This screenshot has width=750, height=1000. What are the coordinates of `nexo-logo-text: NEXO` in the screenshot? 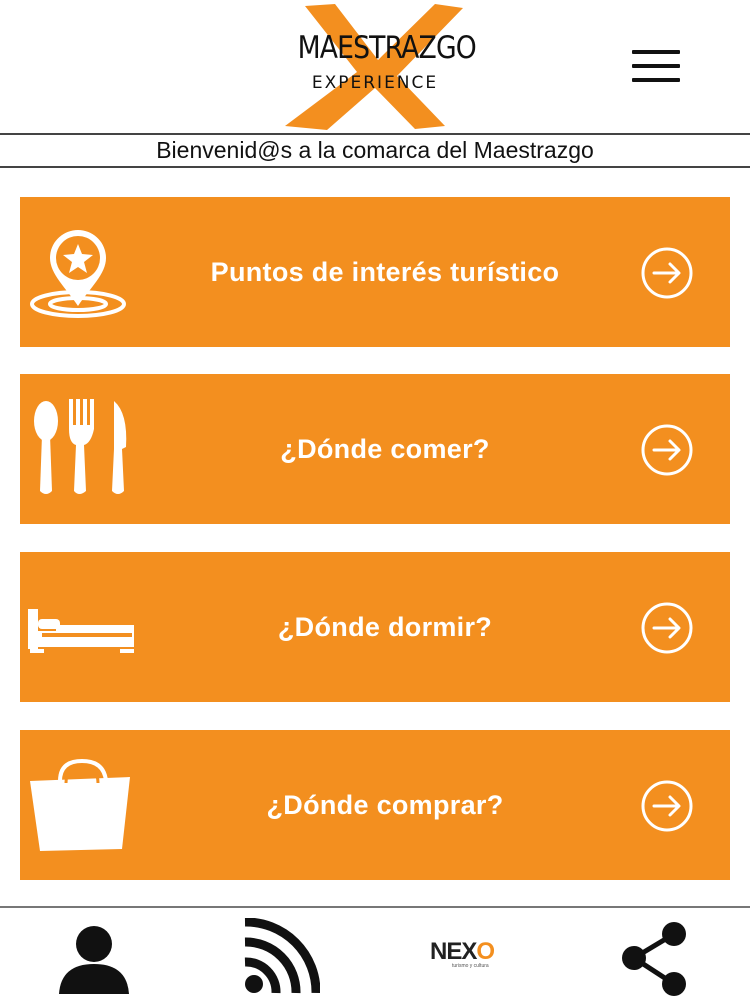 It's located at (470, 952).